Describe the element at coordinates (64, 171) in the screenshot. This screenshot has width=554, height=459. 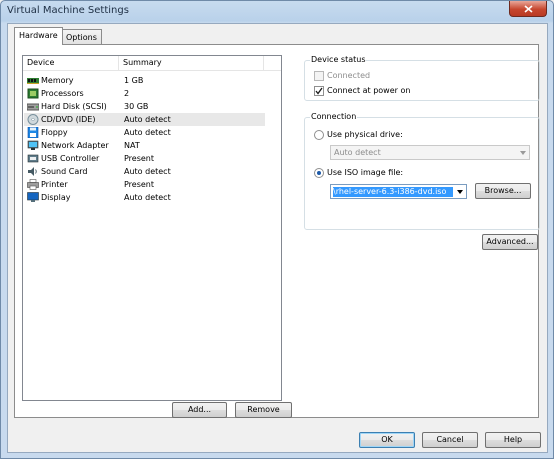
I see `device-name: Sound Card` at that location.